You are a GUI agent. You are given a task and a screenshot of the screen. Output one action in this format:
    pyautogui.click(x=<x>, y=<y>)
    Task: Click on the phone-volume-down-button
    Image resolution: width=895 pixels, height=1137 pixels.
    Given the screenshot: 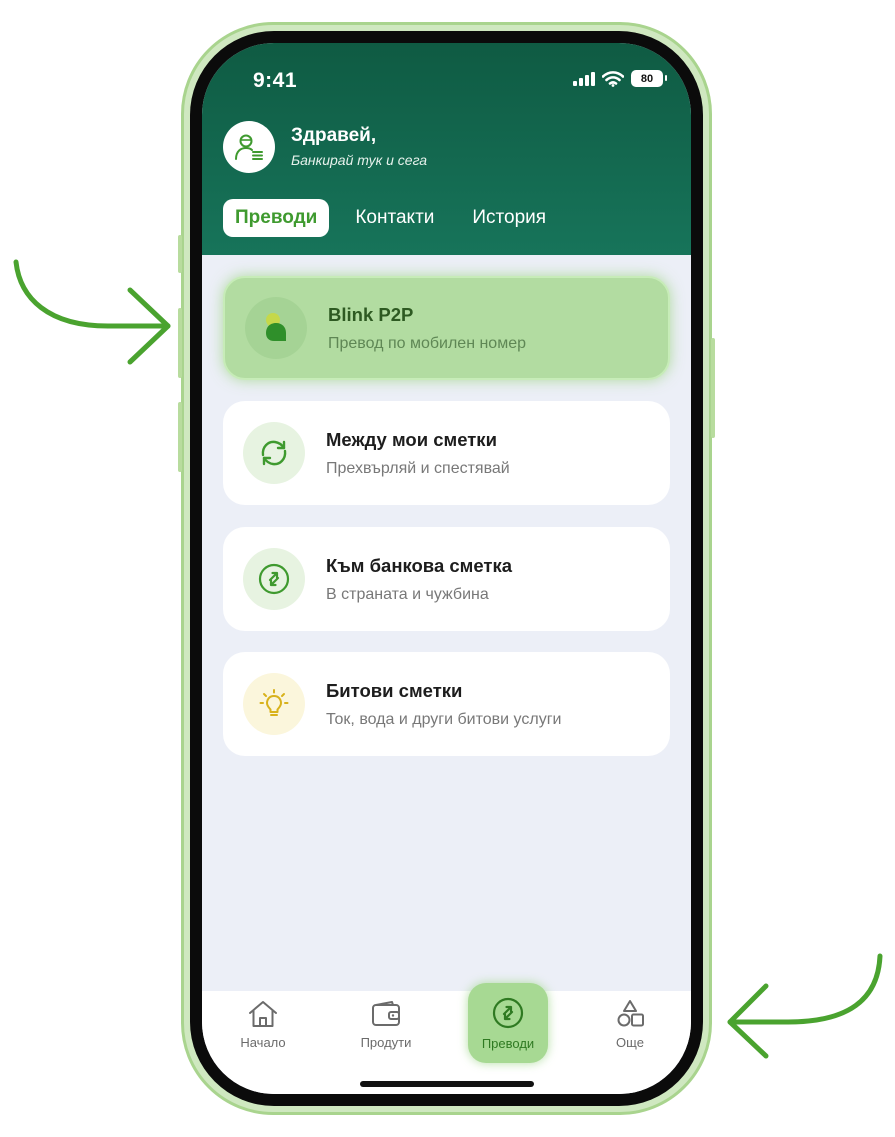 What is the action you would take?
    pyautogui.click(x=180, y=437)
    